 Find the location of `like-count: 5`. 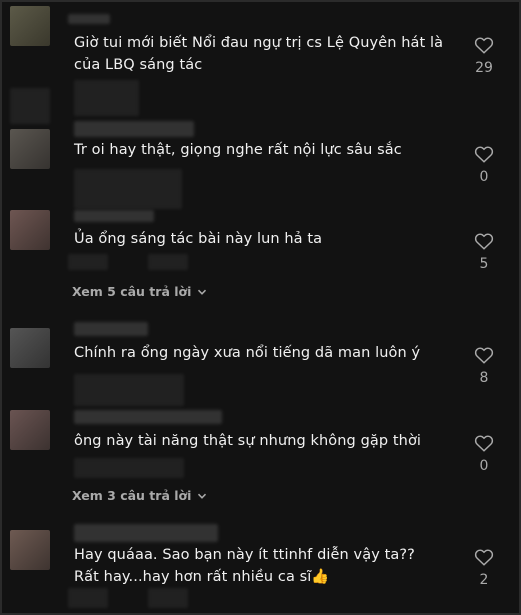

like-count: 5 is located at coordinates (484, 264).